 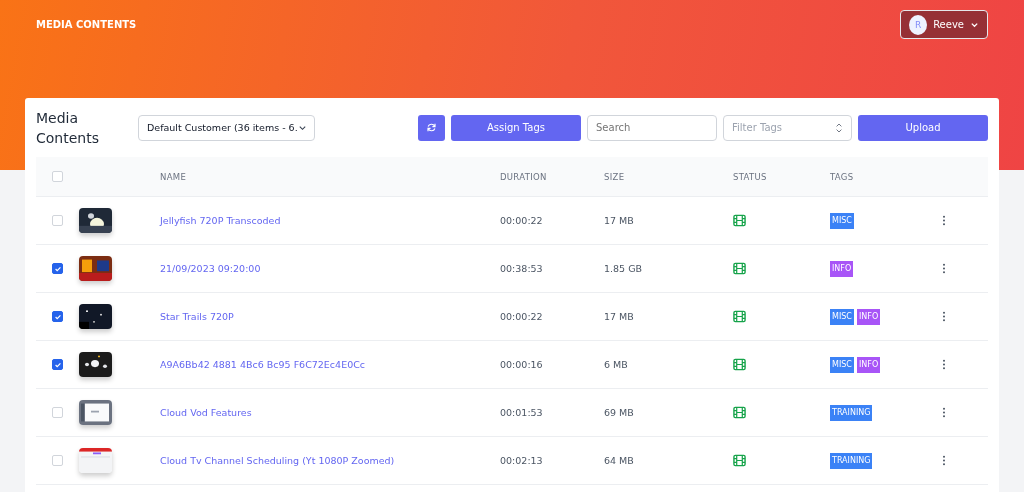 I want to click on duration-cell-text: 00:01:53, so click(x=522, y=412).